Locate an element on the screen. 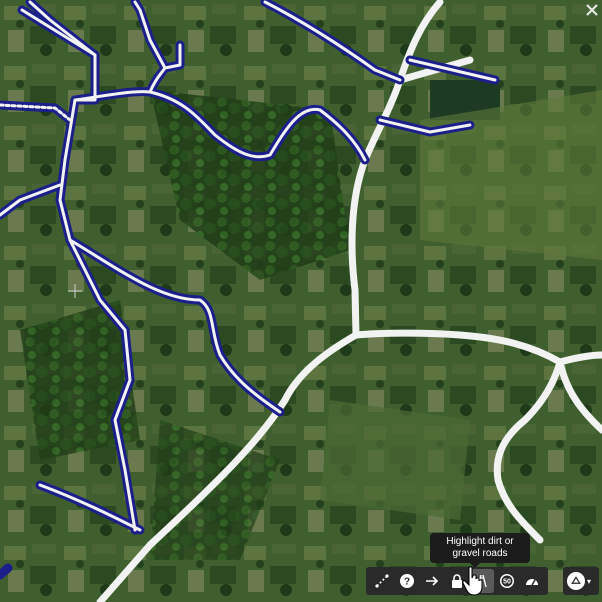 The image size is (602, 602). speedometer-icon is located at coordinates (532, 582).